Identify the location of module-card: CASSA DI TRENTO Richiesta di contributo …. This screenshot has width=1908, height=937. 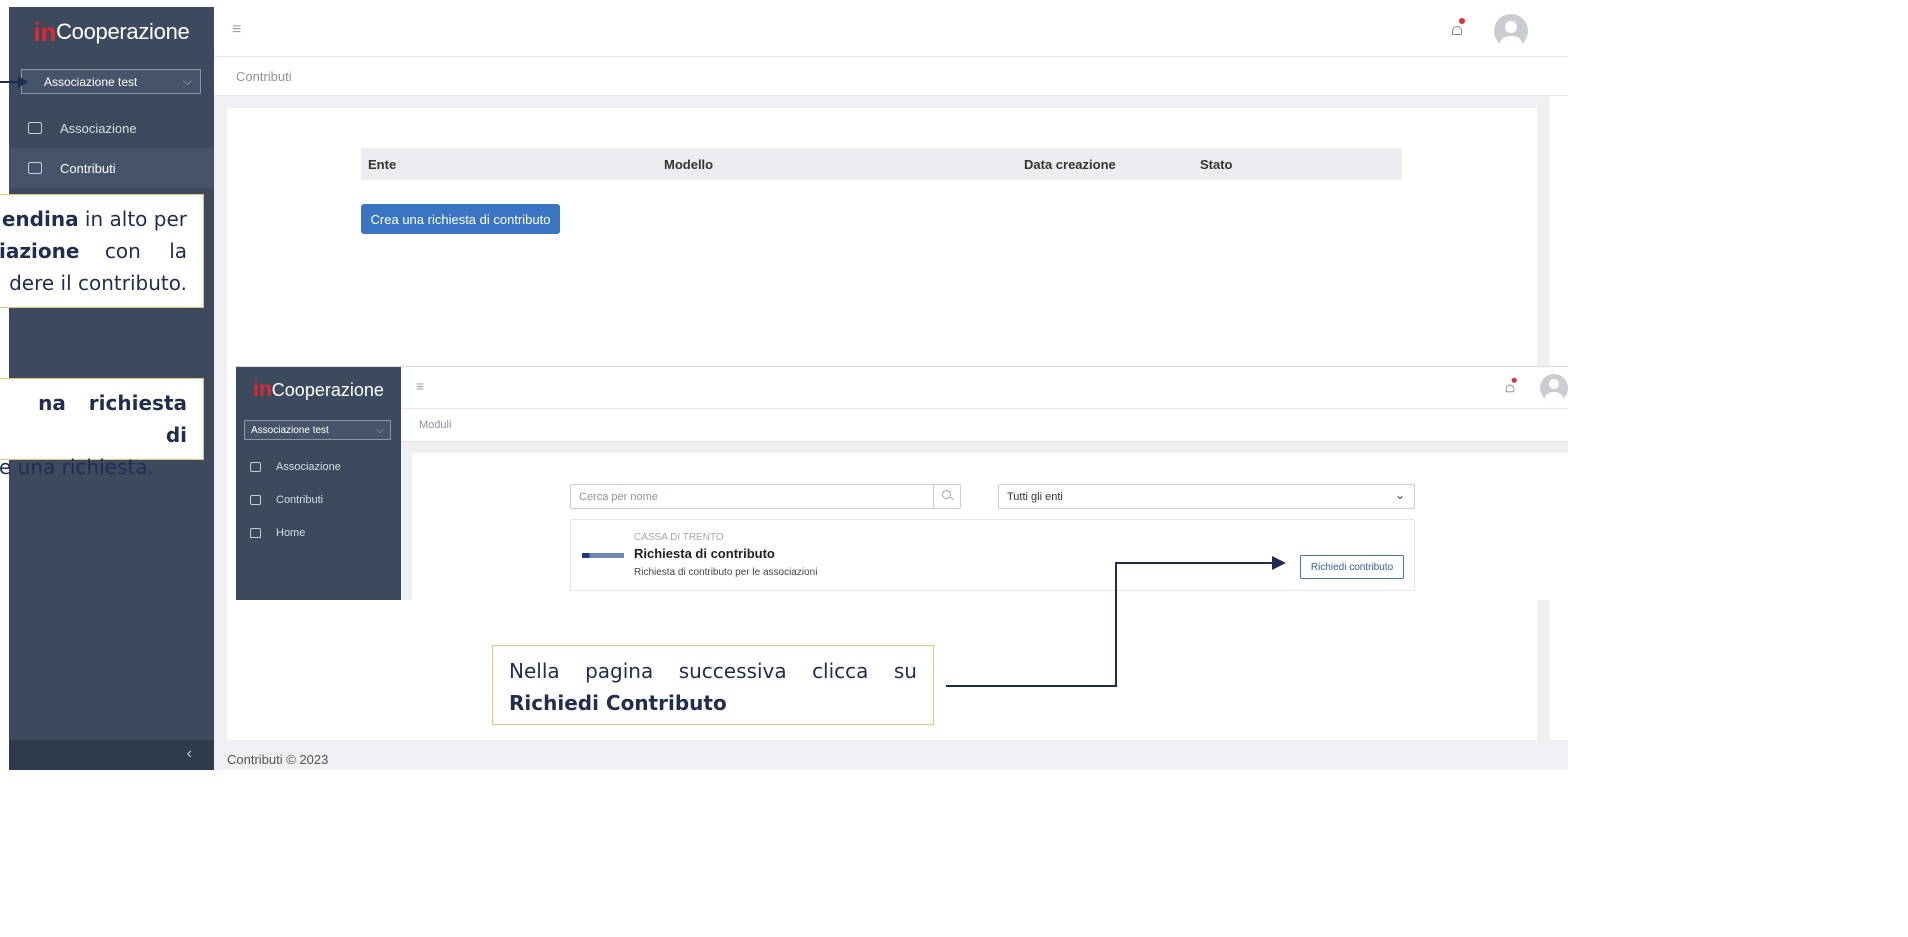
(992, 555).